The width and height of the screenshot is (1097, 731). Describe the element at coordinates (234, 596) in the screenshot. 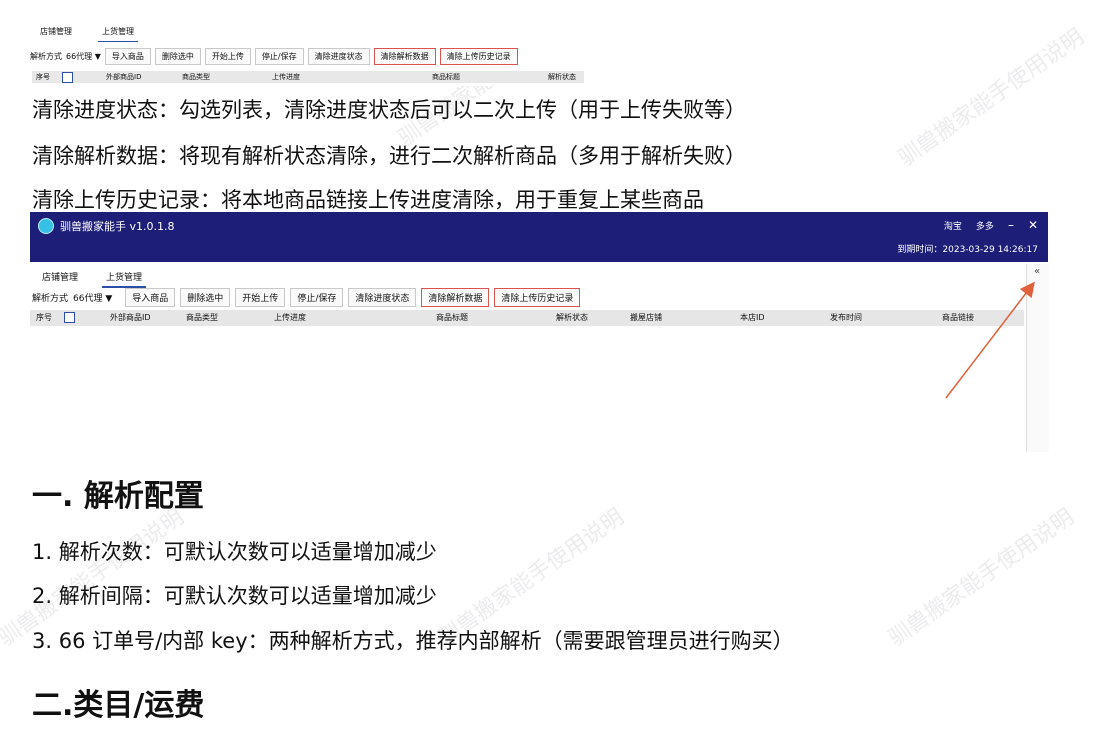

I see `list-item-parse-interval: 2. 解析间隔：可默认次数可以适量增加减少` at that location.